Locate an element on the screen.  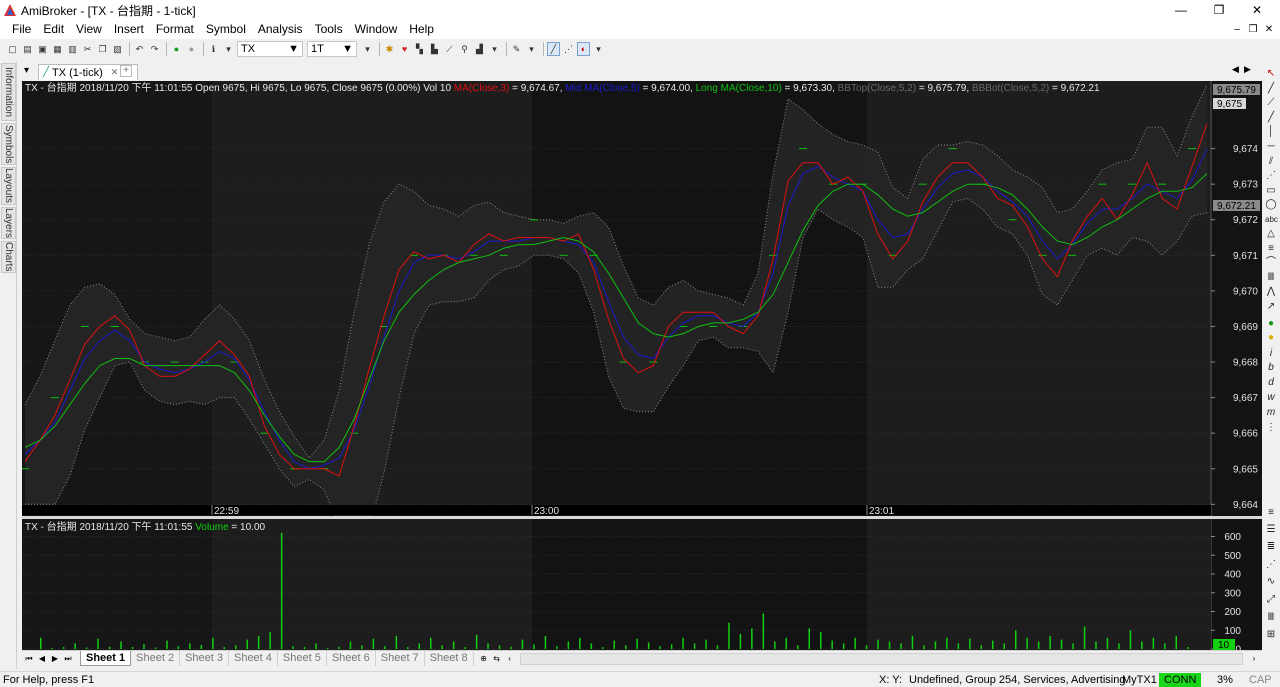
vertical-line-icon: │ is located at coordinates (1271, 132).